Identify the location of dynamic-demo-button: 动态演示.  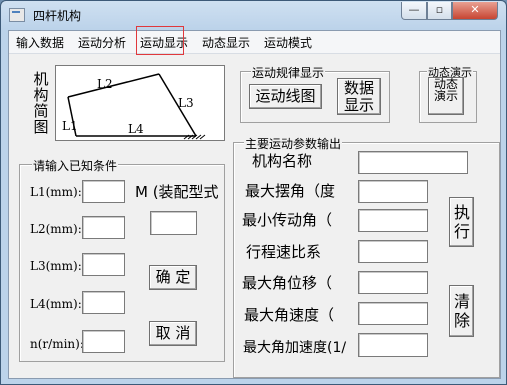
(446, 96).